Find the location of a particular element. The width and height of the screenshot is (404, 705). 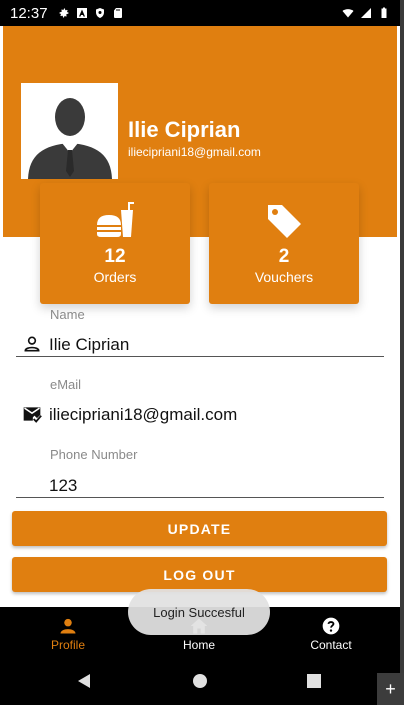

name-input: Ilie Ciprian is located at coordinates (89, 345).